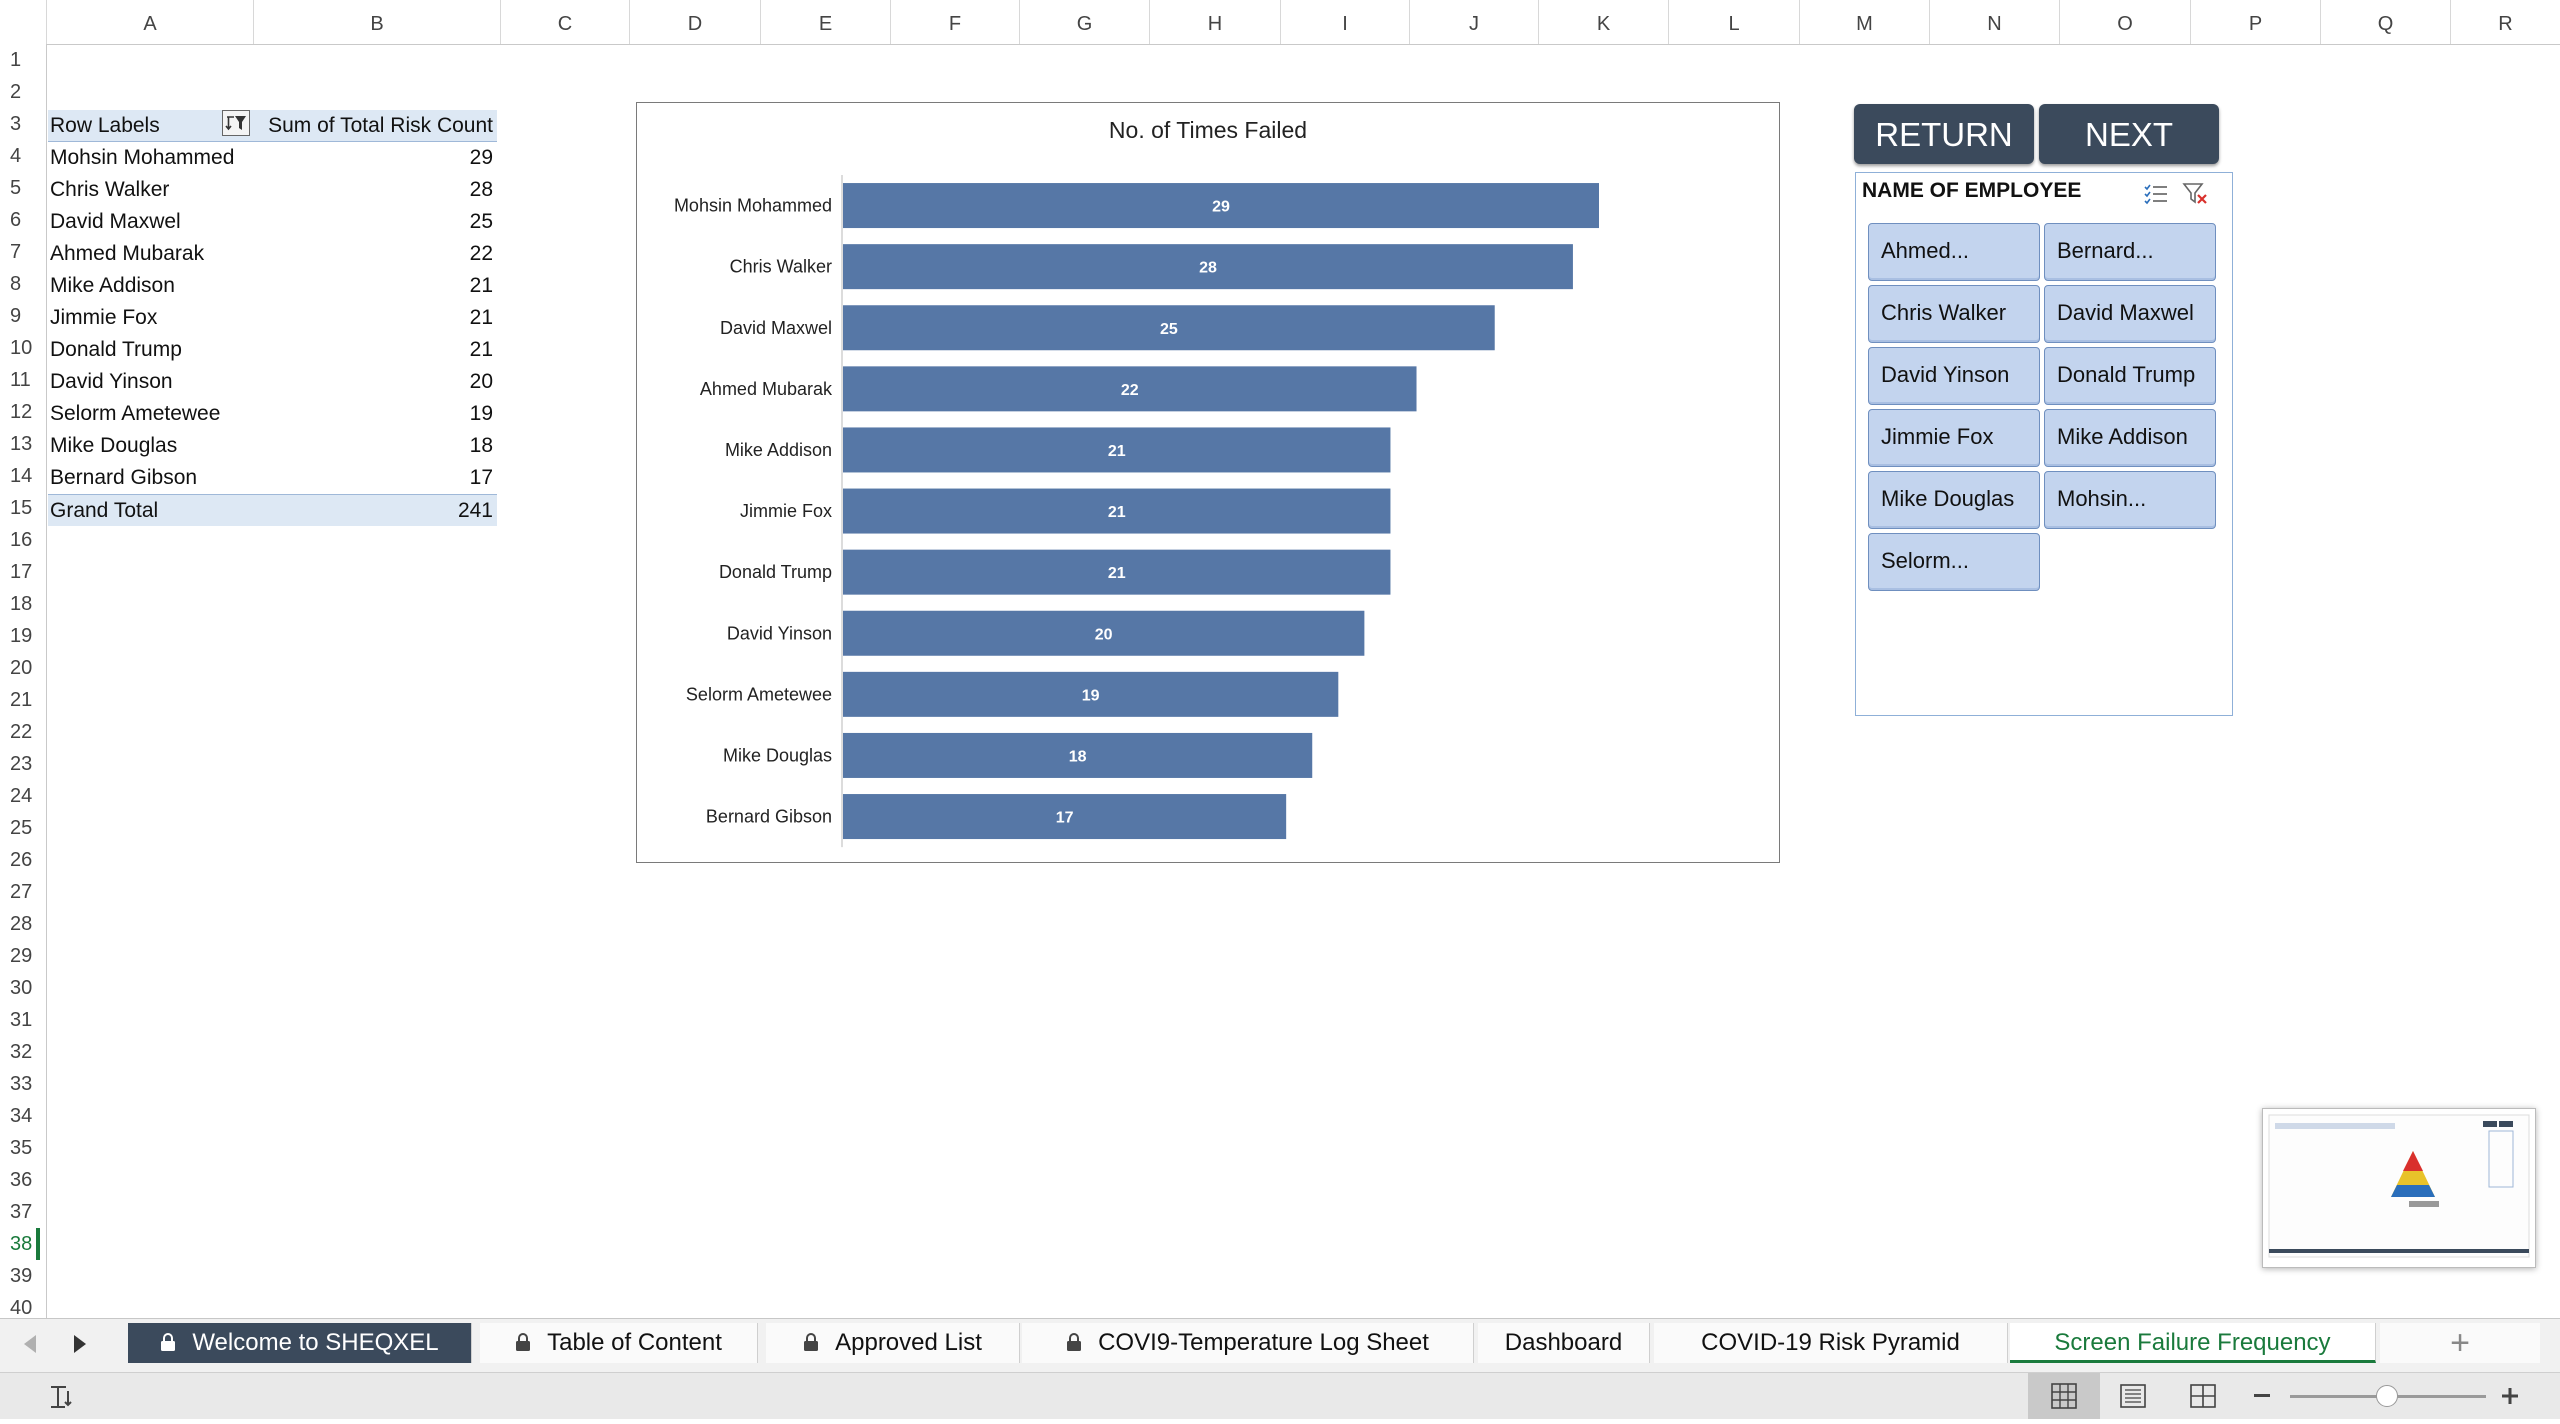 Image resolution: width=2560 pixels, height=1424 pixels. What do you see at coordinates (20, 828) in the screenshot?
I see `row-header-25: 25` at bounding box center [20, 828].